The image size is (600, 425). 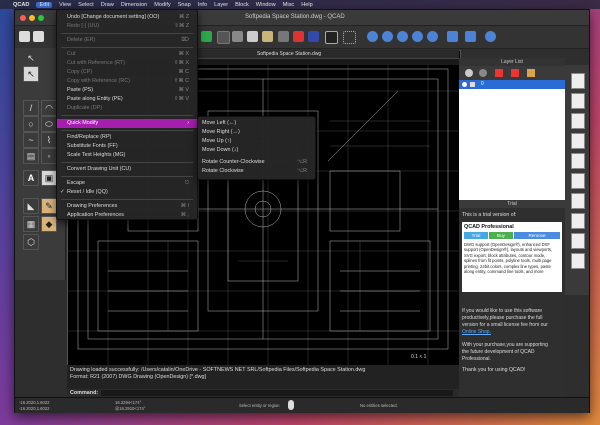 I want to click on menu-item-rotate-cw: Rotate Clockwise ⌥R, so click(x=256, y=171).